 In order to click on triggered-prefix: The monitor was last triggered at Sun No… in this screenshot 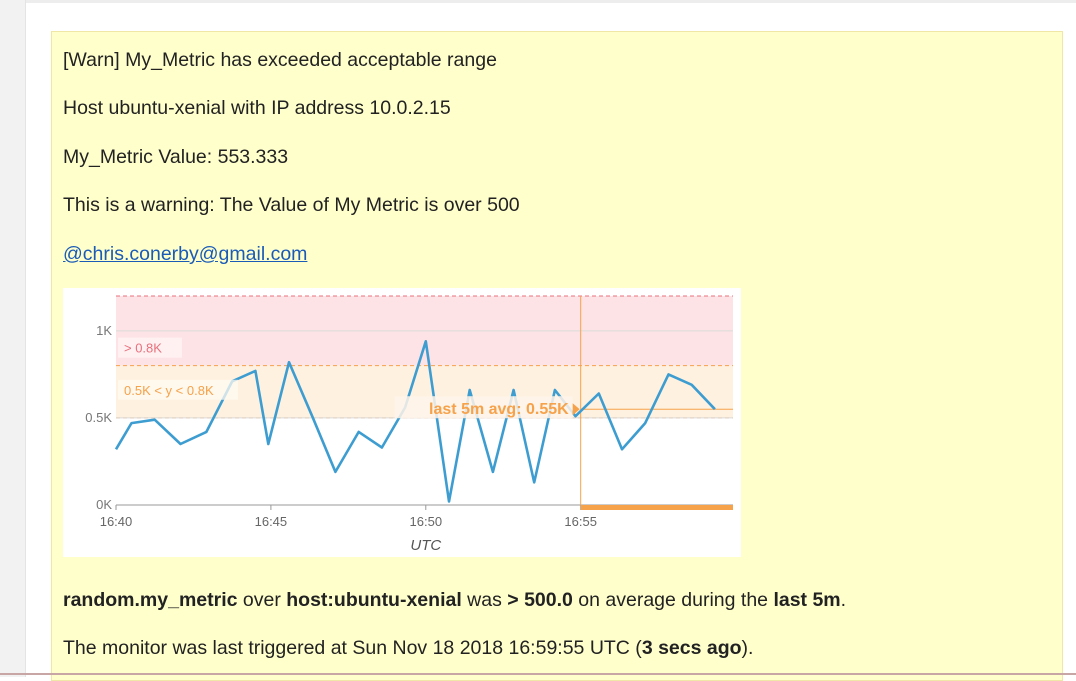, I will do `click(352, 648)`.